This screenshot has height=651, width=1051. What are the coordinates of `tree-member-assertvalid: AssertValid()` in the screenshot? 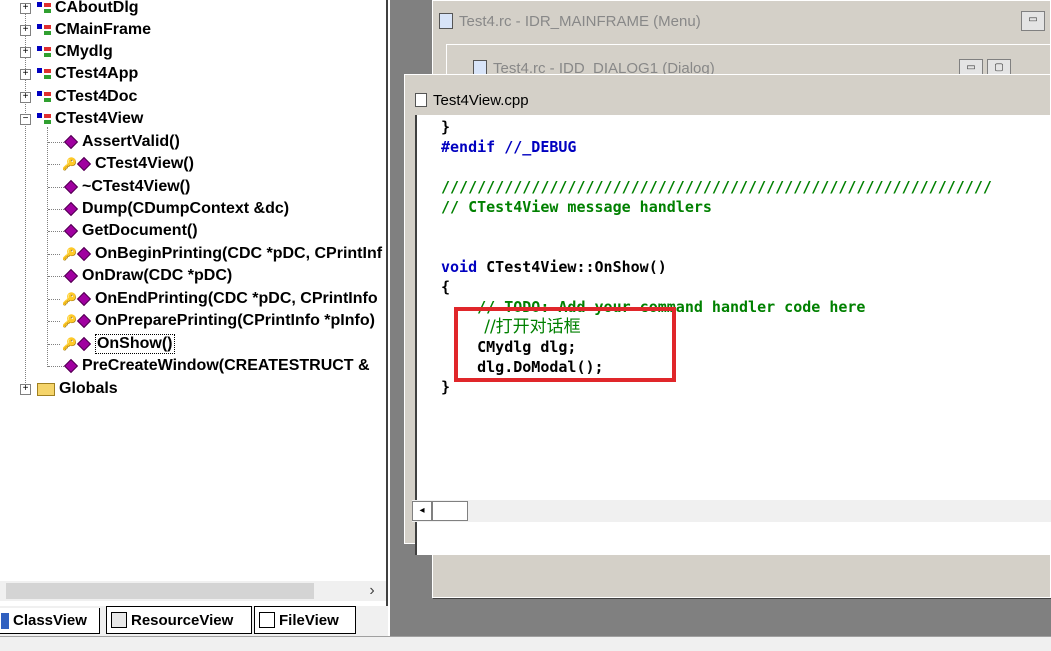 It's located at (121, 142).